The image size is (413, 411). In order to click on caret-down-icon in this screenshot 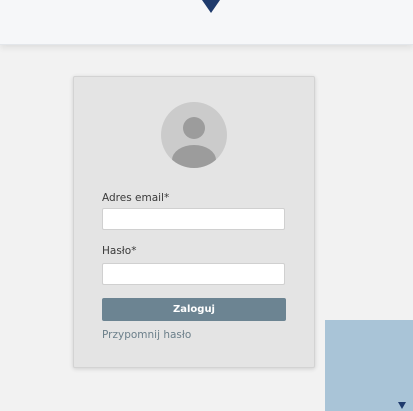, I will do `click(211, 6)`.